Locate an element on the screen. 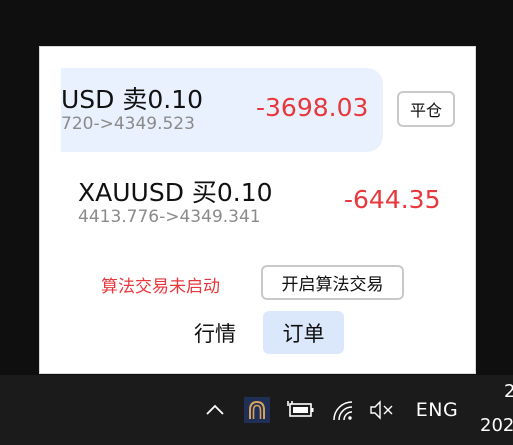 The width and height of the screenshot is (513, 445). order-symbol: XAUUSD 买0.10 is located at coordinates (175, 192).